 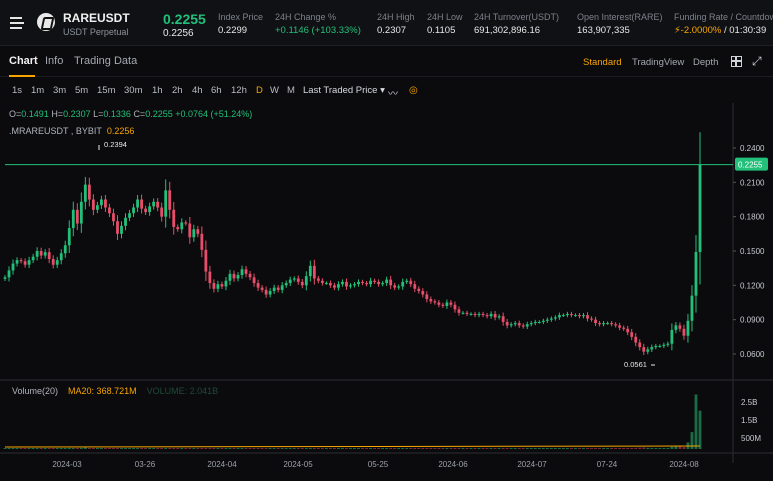 What do you see at coordinates (59, 90) in the screenshot?
I see `timeframe-3m: 3m` at bounding box center [59, 90].